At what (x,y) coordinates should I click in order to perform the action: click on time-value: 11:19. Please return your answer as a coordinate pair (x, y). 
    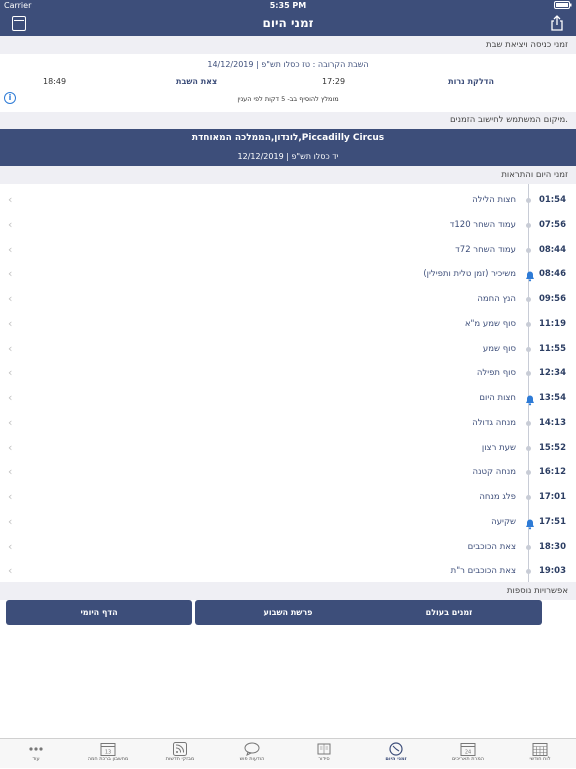
    Looking at the image, I should click on (552, 323).